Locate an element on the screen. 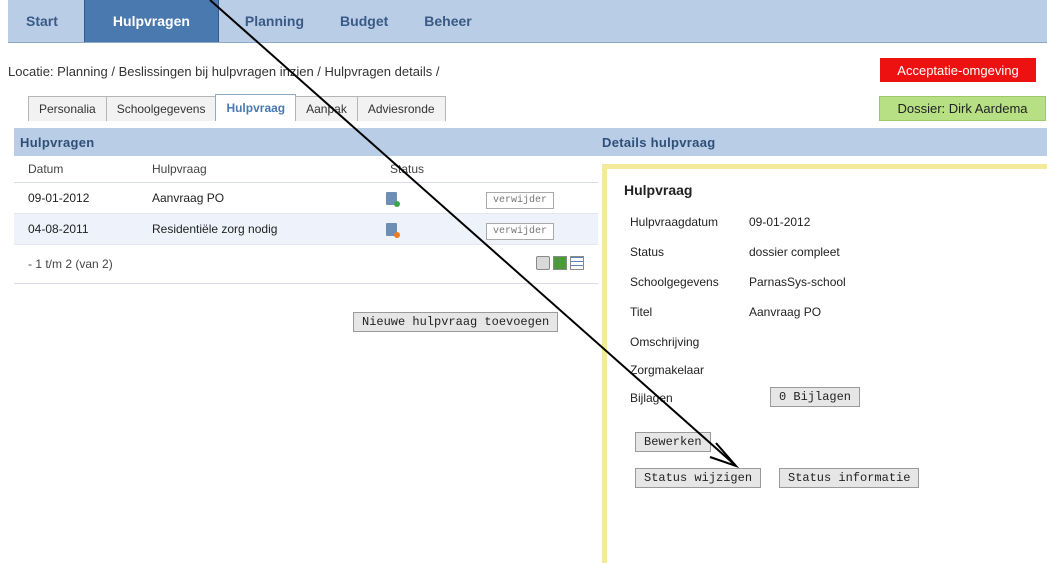 The image size is (1047, 563). dossier-badge: Dossier: Dirk Aardema is located at coordinates (962, 108).